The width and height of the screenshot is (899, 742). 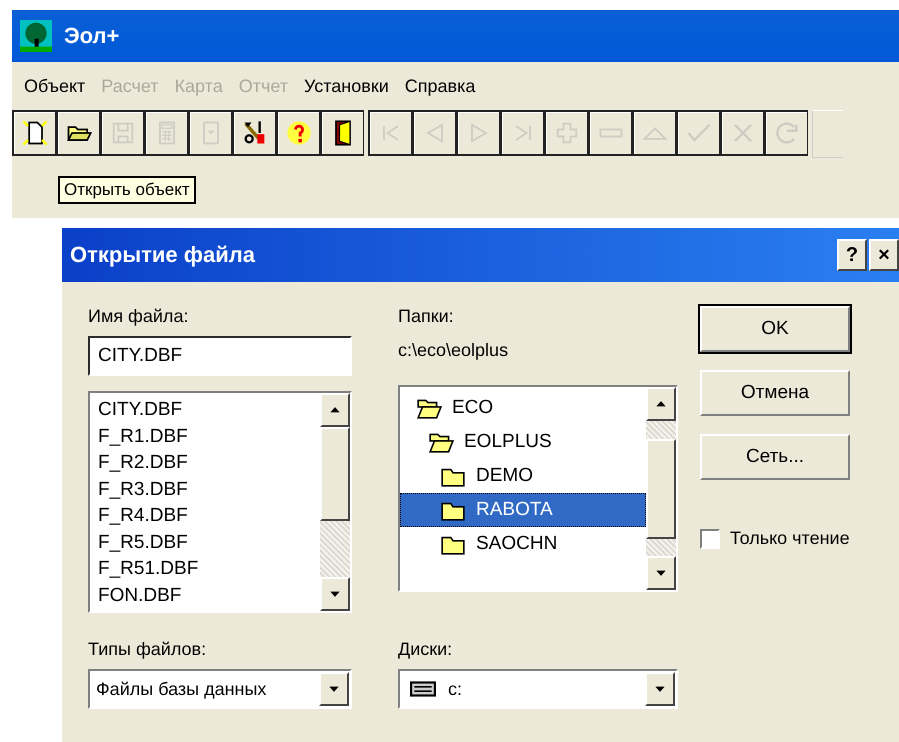 I want to click on dialog-button: OK, so click(x=775, y=329).